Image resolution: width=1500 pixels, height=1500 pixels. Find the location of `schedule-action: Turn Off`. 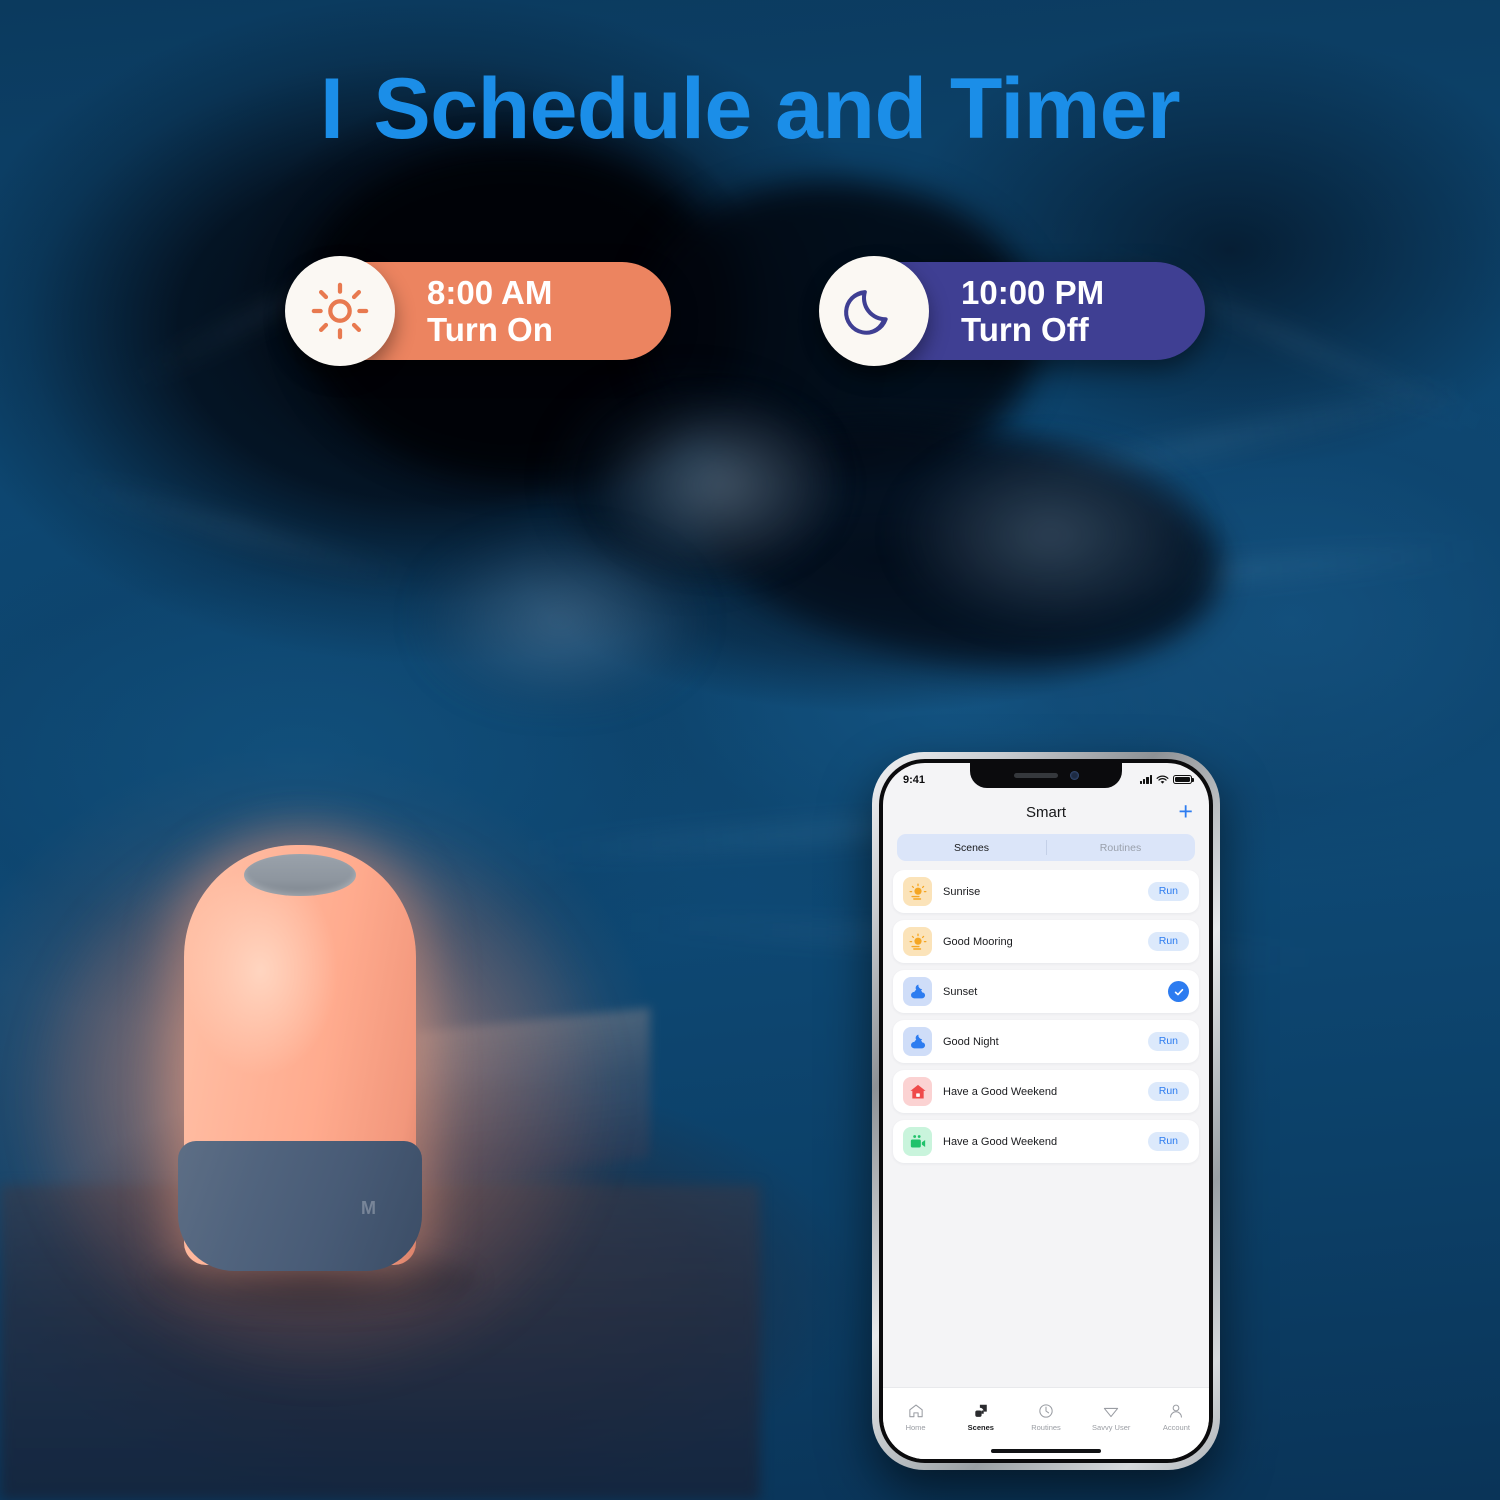

schedule-action: Turn Off is located at coordinates (1025, 329).